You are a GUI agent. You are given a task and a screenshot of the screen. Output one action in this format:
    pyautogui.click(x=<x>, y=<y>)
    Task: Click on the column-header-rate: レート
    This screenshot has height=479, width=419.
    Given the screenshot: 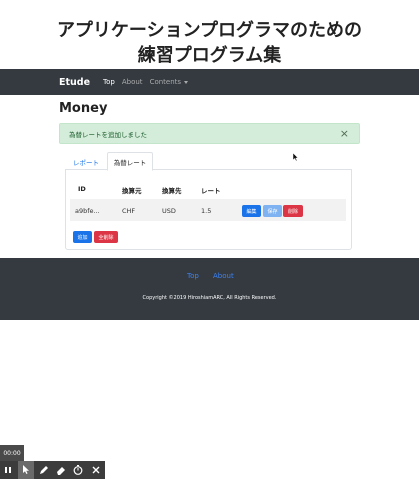 What is the action you would take?
    pyautogui.click(x=211, y=191)
    